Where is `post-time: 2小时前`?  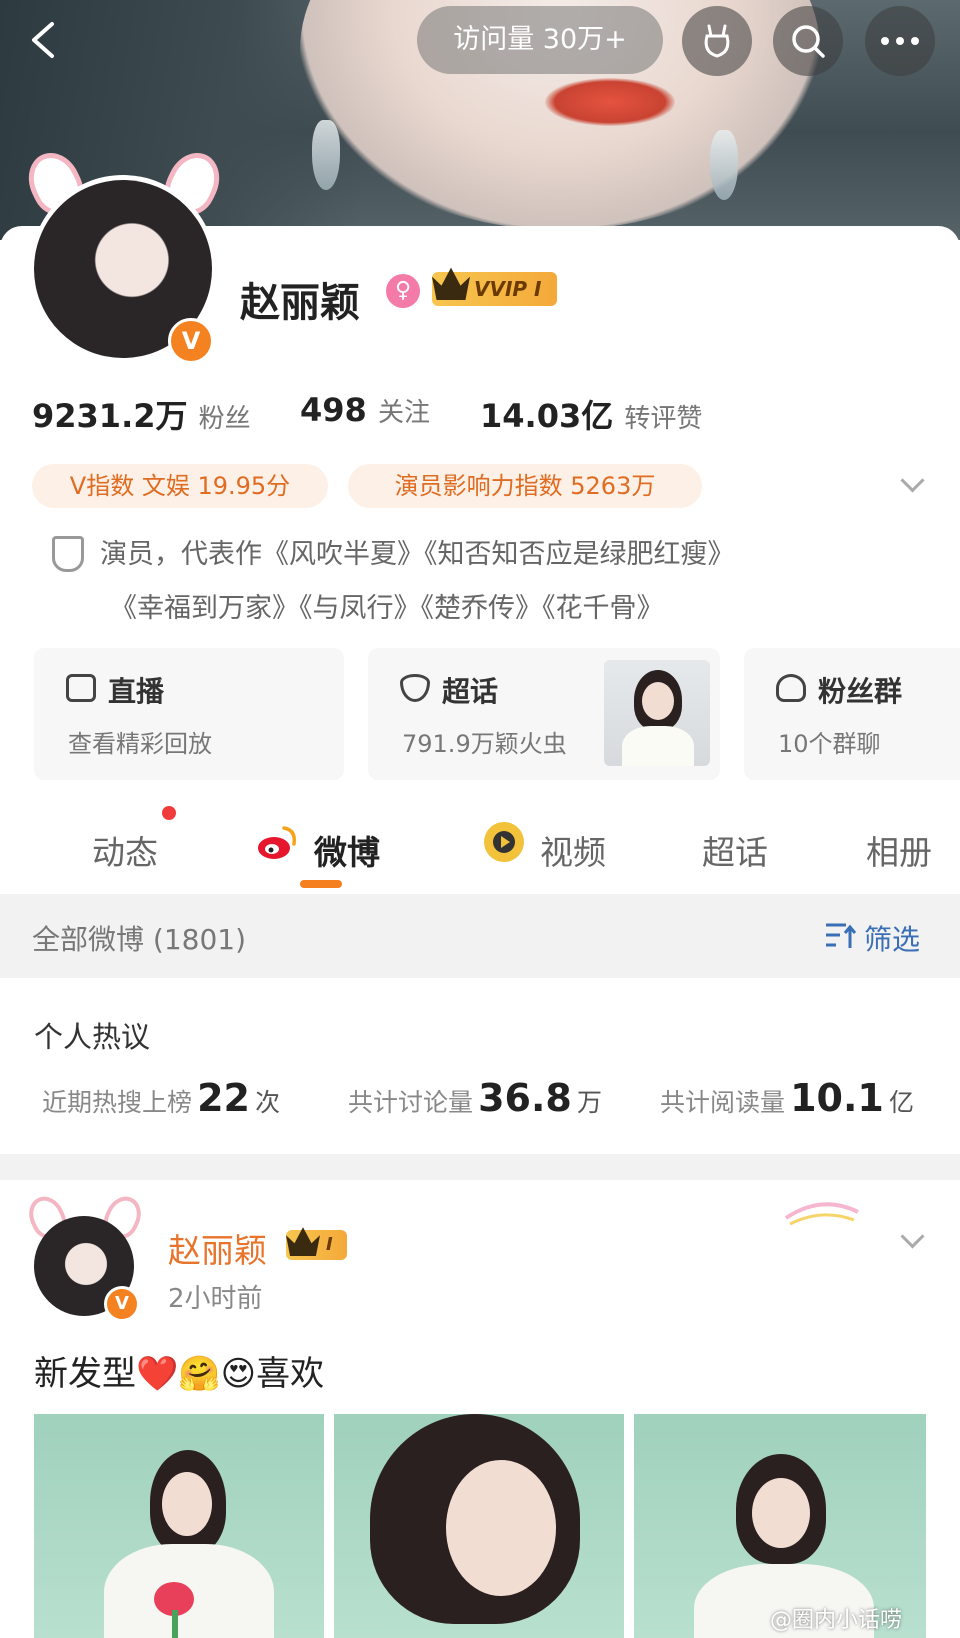
post-time: 2小时前 is located at coordinates (215, 1299).